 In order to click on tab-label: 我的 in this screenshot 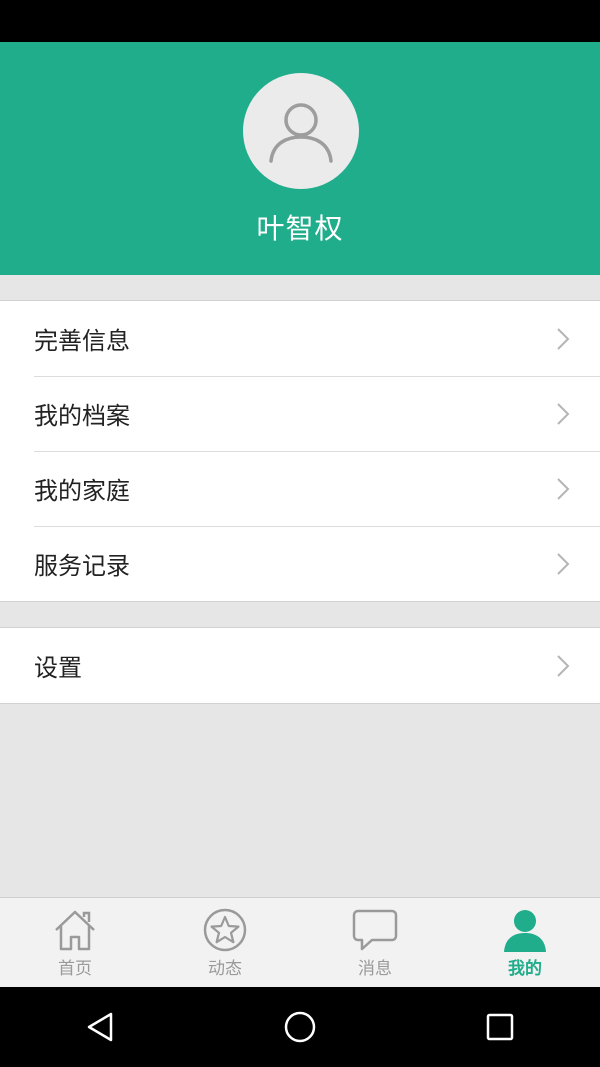, I will do `click(525, 969)`.